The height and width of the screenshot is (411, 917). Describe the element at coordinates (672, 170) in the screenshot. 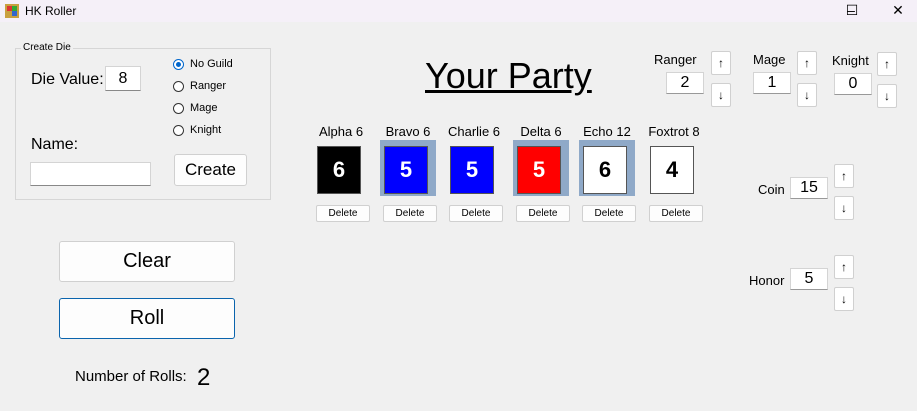

I see `die-face: 4` at that location.